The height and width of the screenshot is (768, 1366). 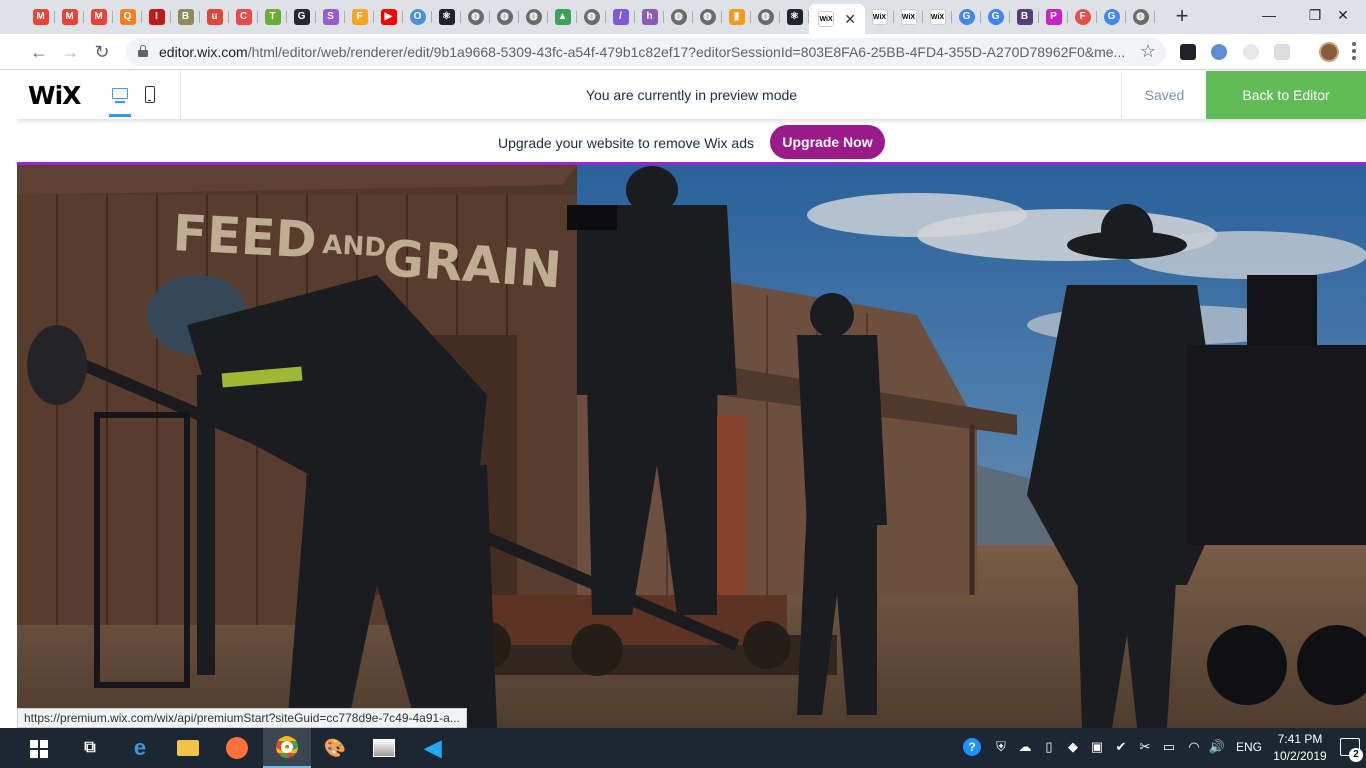 What do you see at coordinates (287, 748) in the screenshot?
I see `chrome-icon` at bounding box center [287, 748].